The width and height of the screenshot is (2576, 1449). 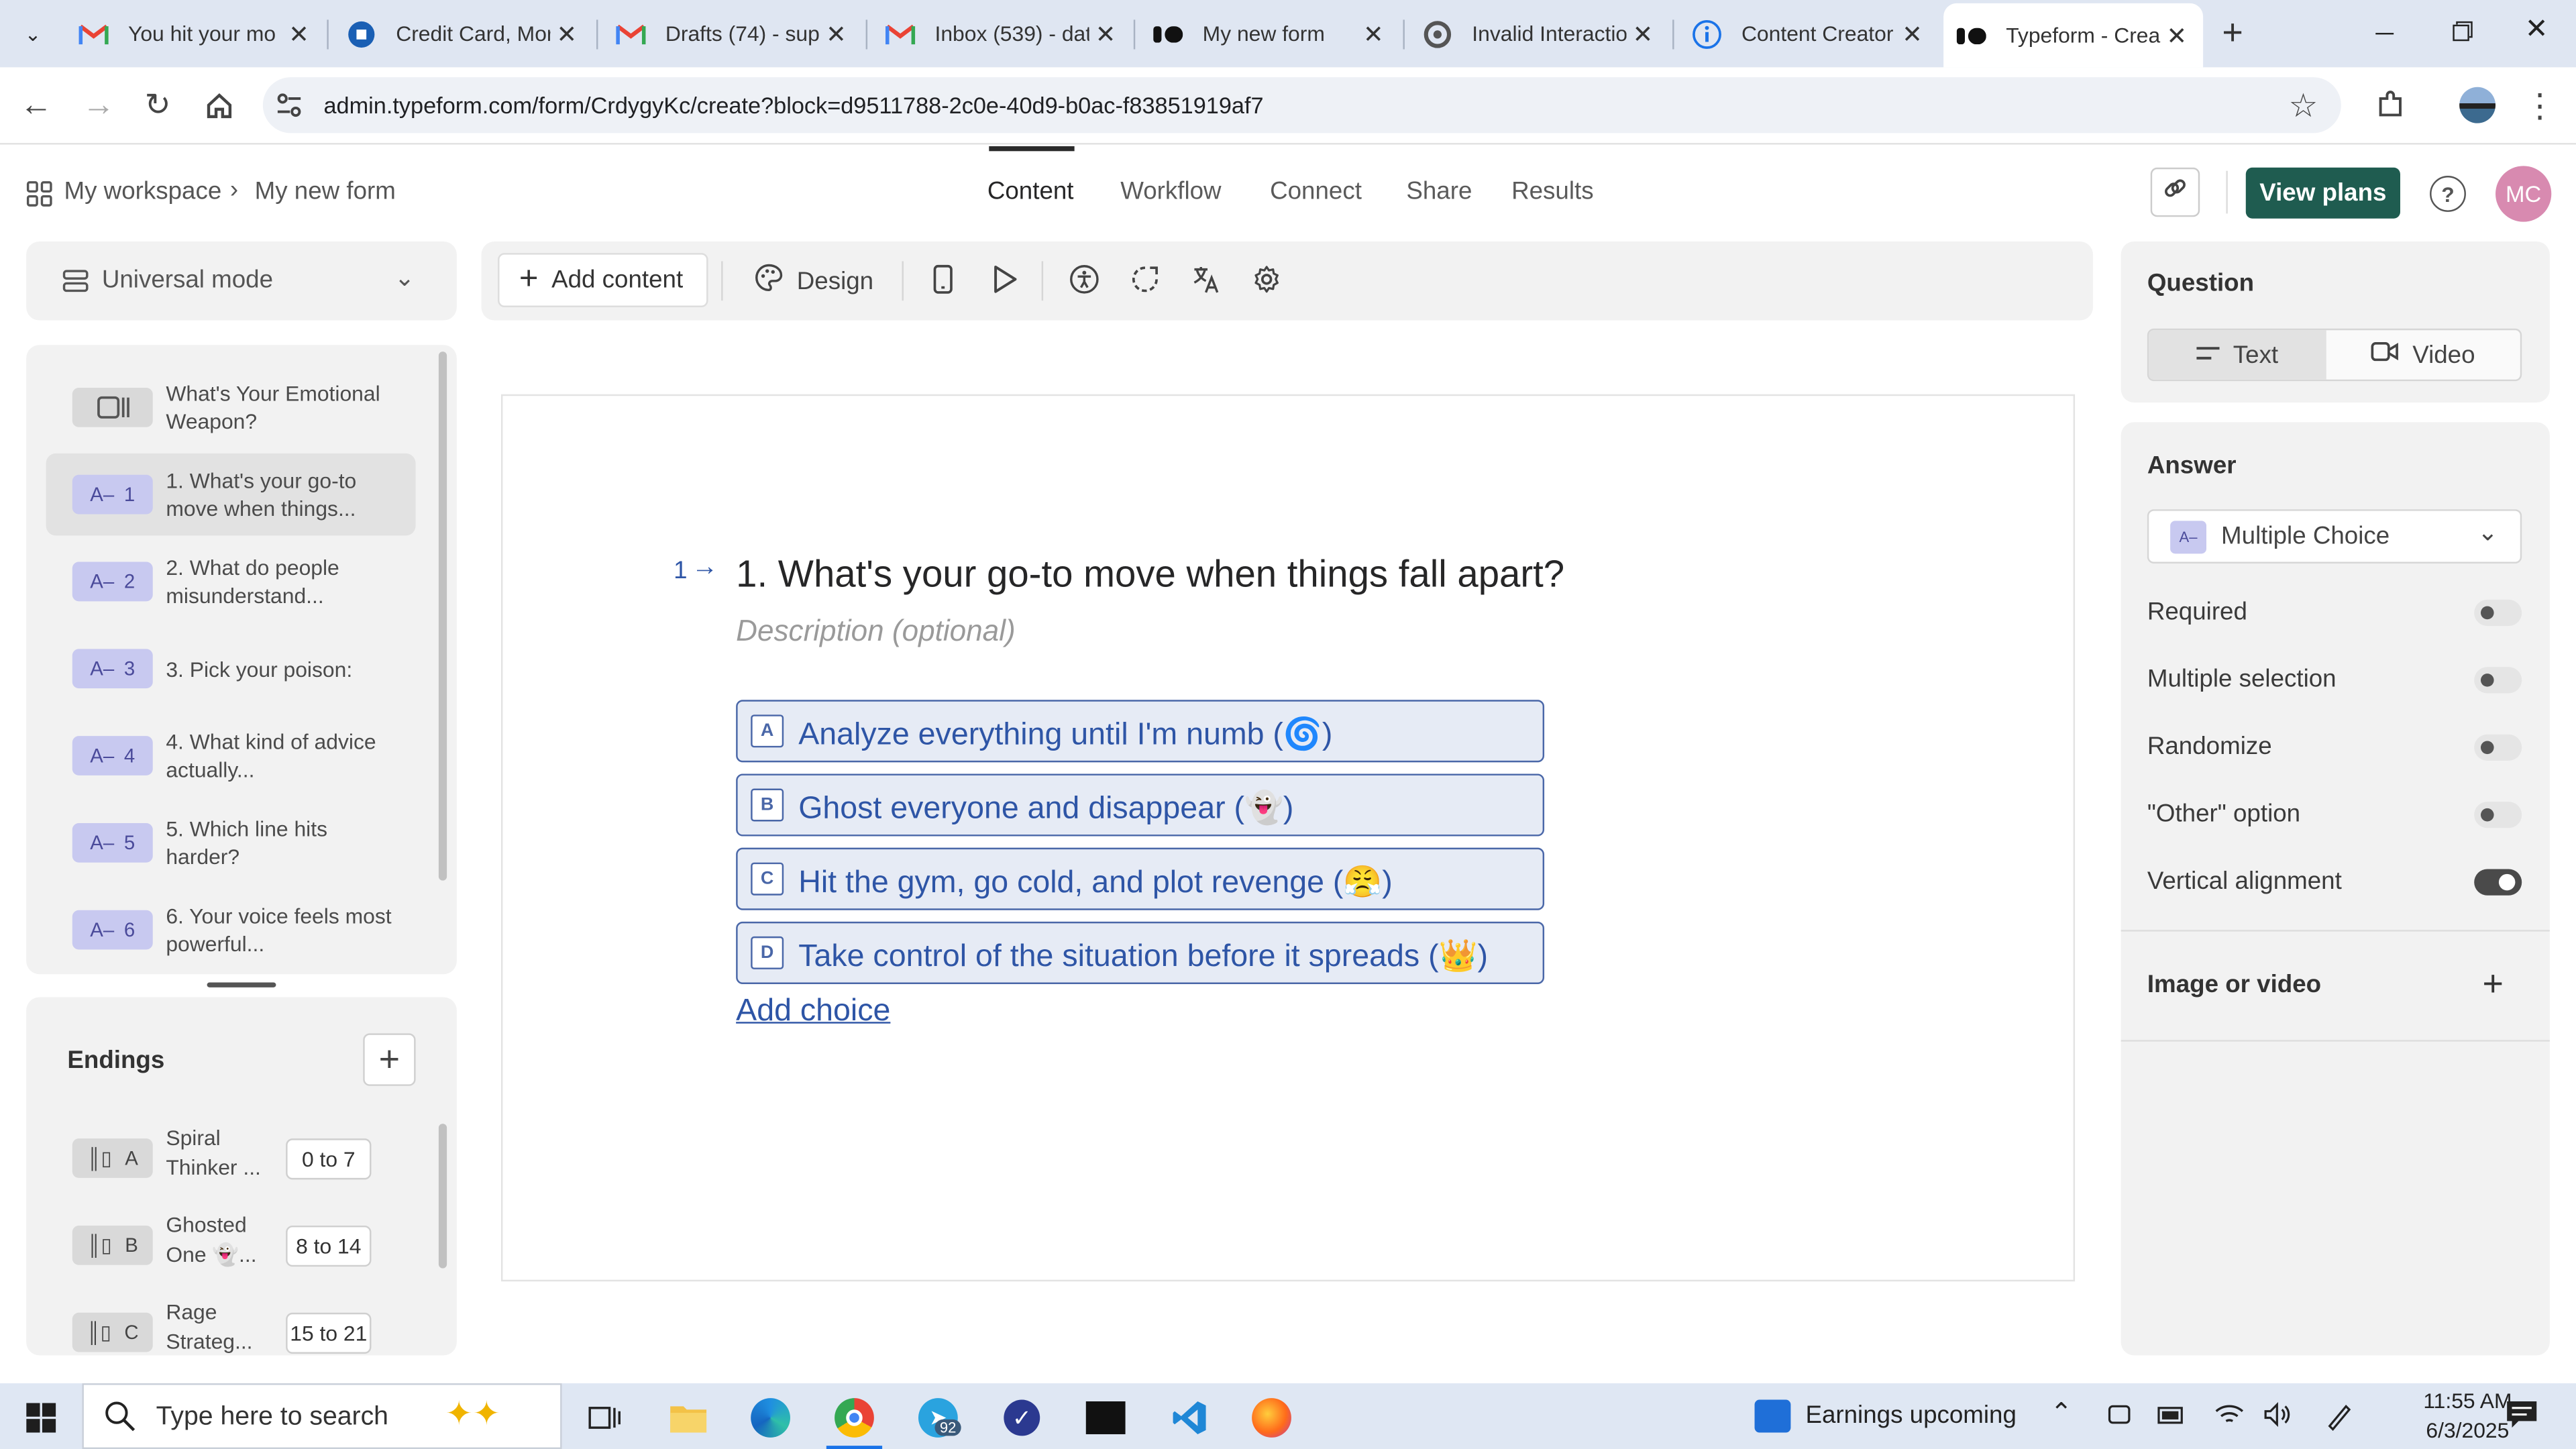 I want to click on browser-tab: You hit your mo ✕, so click(x=195, y=34).